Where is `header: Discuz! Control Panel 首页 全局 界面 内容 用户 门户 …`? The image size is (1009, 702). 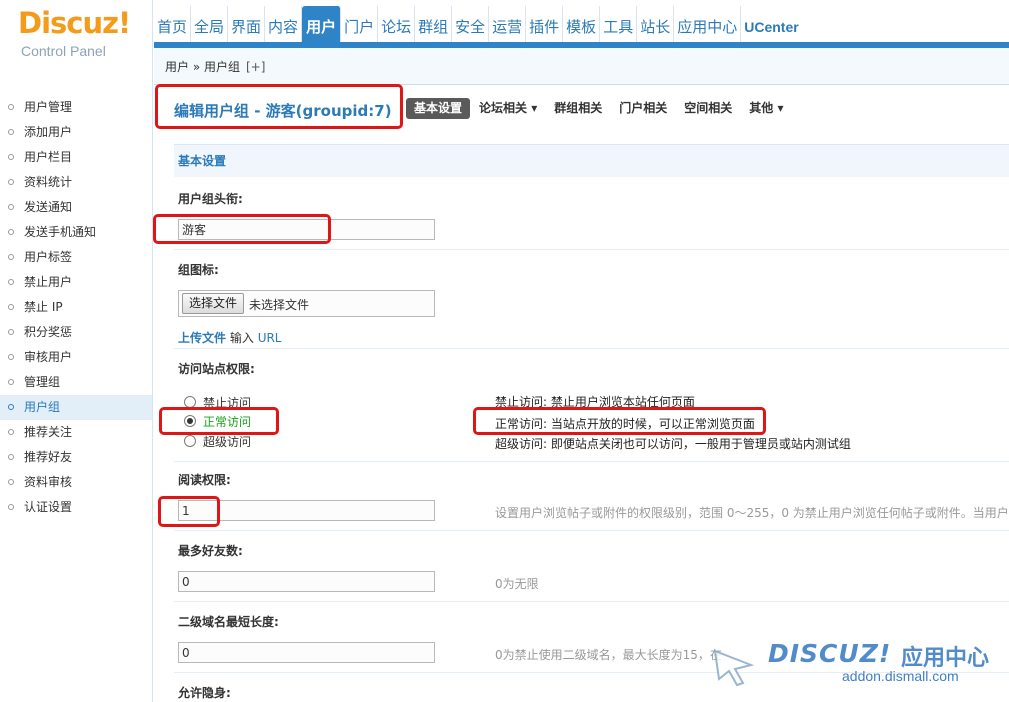
header: Discuz! Control Panel 首页 全局 界面 内容 用户 门户 … is located at coordinates (504, 42).